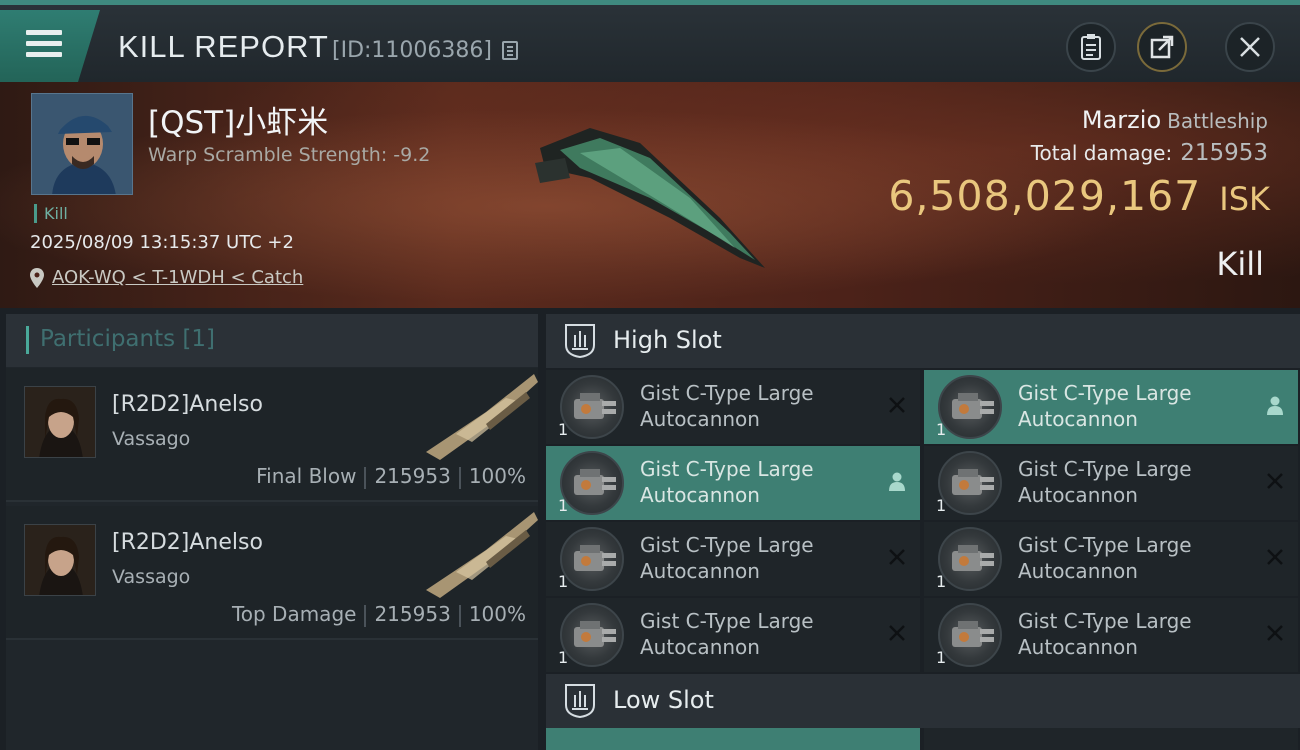  I want to click on kill-location: AOK-WQ < T-1WDH < Catch, so click(166, 277).